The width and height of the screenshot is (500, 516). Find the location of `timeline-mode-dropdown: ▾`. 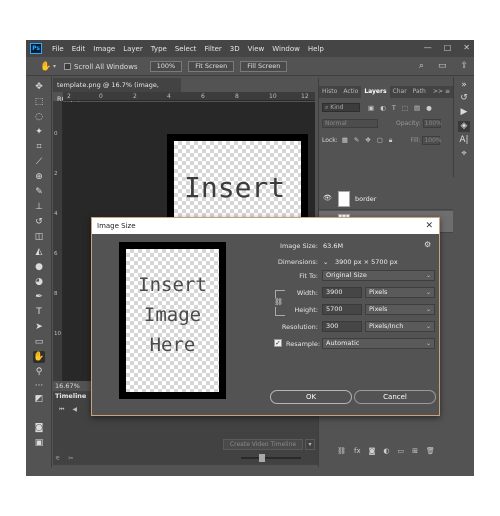

timeline-mode-dropdown: ▾ is located at coordinates (310, 444).